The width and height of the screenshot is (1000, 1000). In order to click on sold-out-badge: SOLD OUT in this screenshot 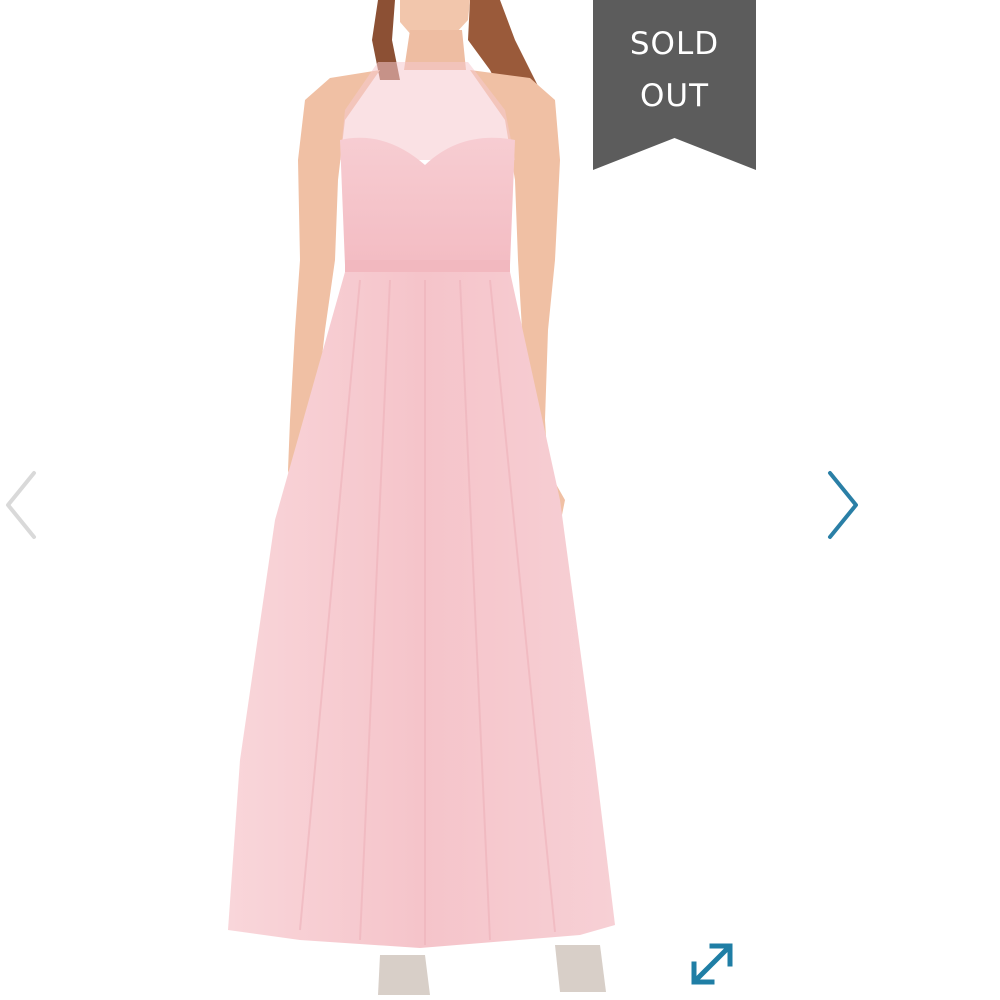, I will do `click(674, 85)`.